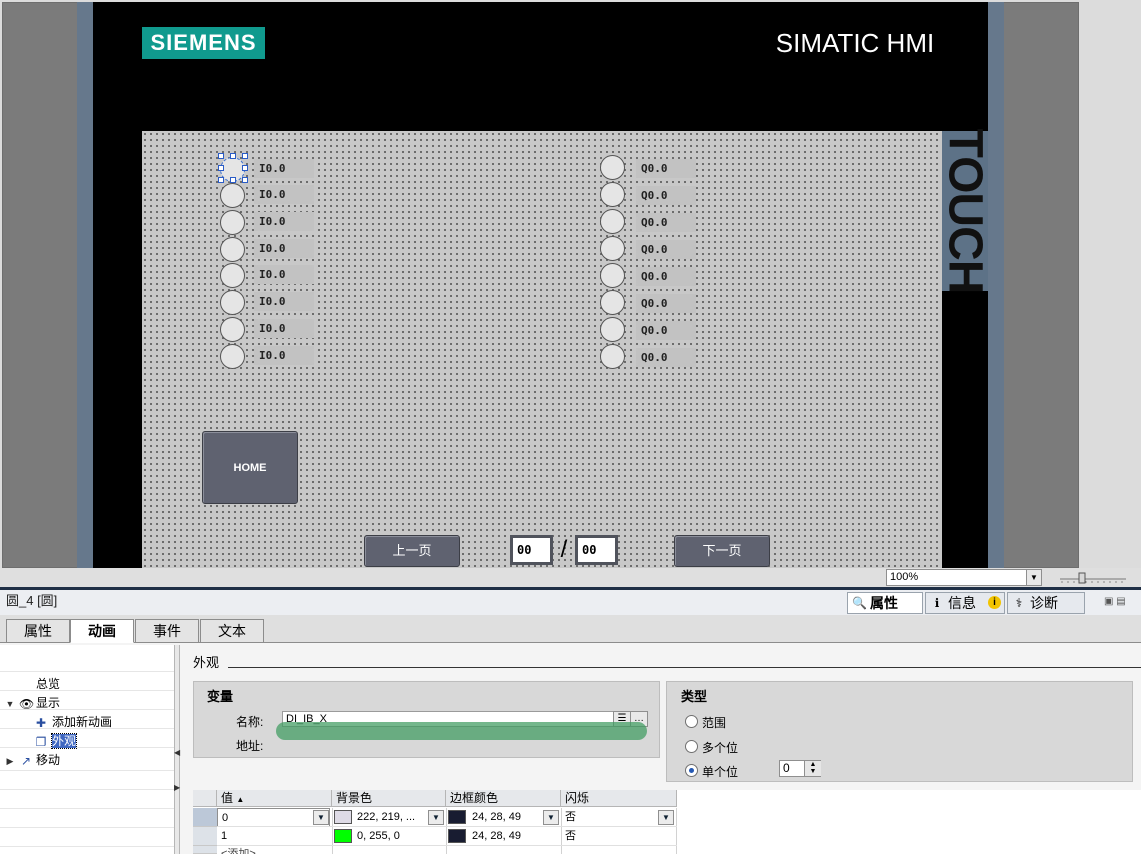  I want to click on row0-border-value: 24, 28, 49, so click(505, 817).